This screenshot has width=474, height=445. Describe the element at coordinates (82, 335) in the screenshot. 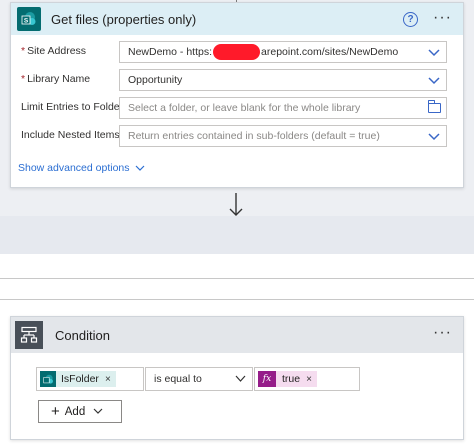

I see `condition-title: Condition` at that location.